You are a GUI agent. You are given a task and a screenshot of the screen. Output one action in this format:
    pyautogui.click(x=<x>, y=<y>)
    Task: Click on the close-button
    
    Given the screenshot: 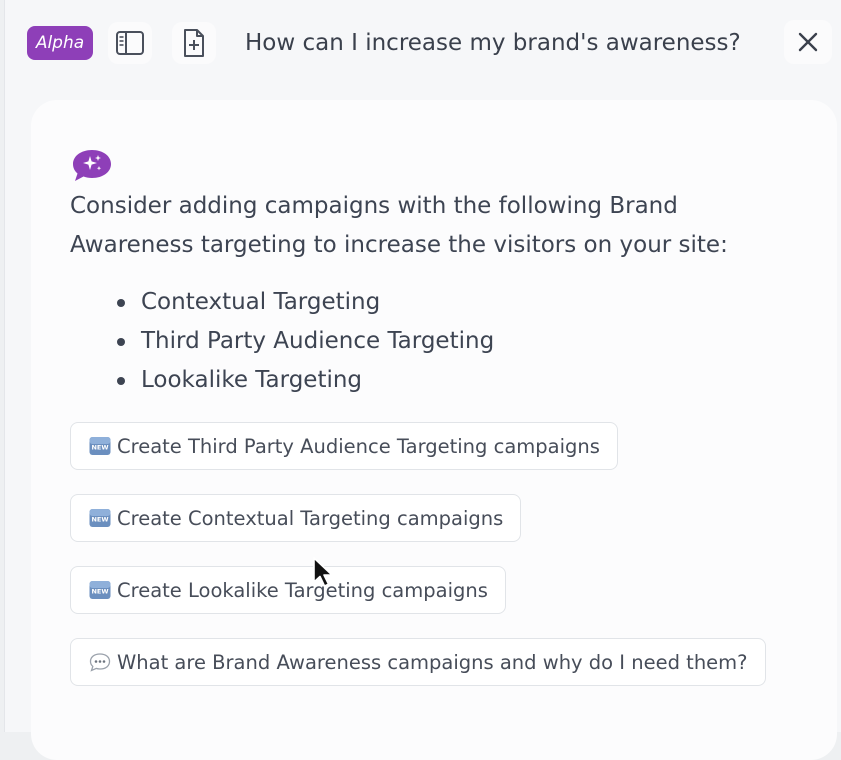 What is the action you would take?
    pyautogui.click(x=808, y=42)
    